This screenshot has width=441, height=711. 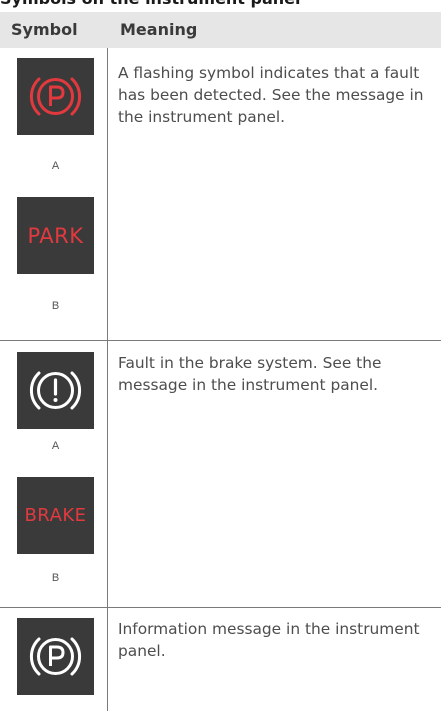 What do you see at coordinates (55, 96) in the screenshot?
I see `parking-brake-red-icon` at bounding box center [55, 96].